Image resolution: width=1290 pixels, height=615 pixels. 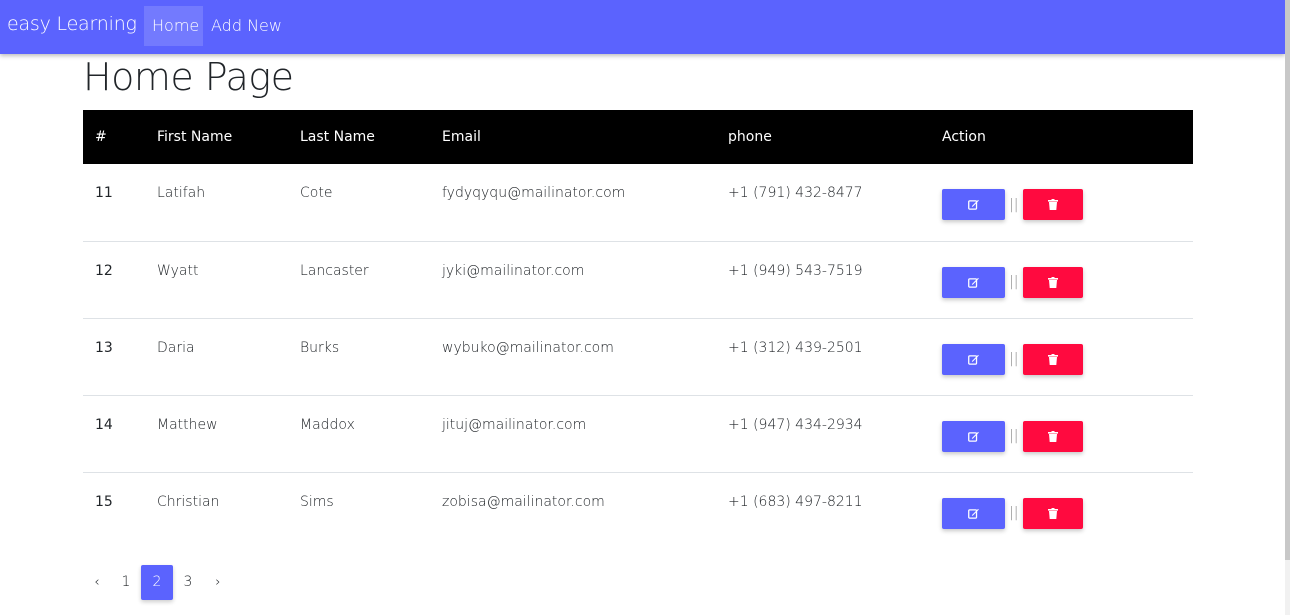 I want to click on cell-last-name: Cote, so click(x=316, y=193).